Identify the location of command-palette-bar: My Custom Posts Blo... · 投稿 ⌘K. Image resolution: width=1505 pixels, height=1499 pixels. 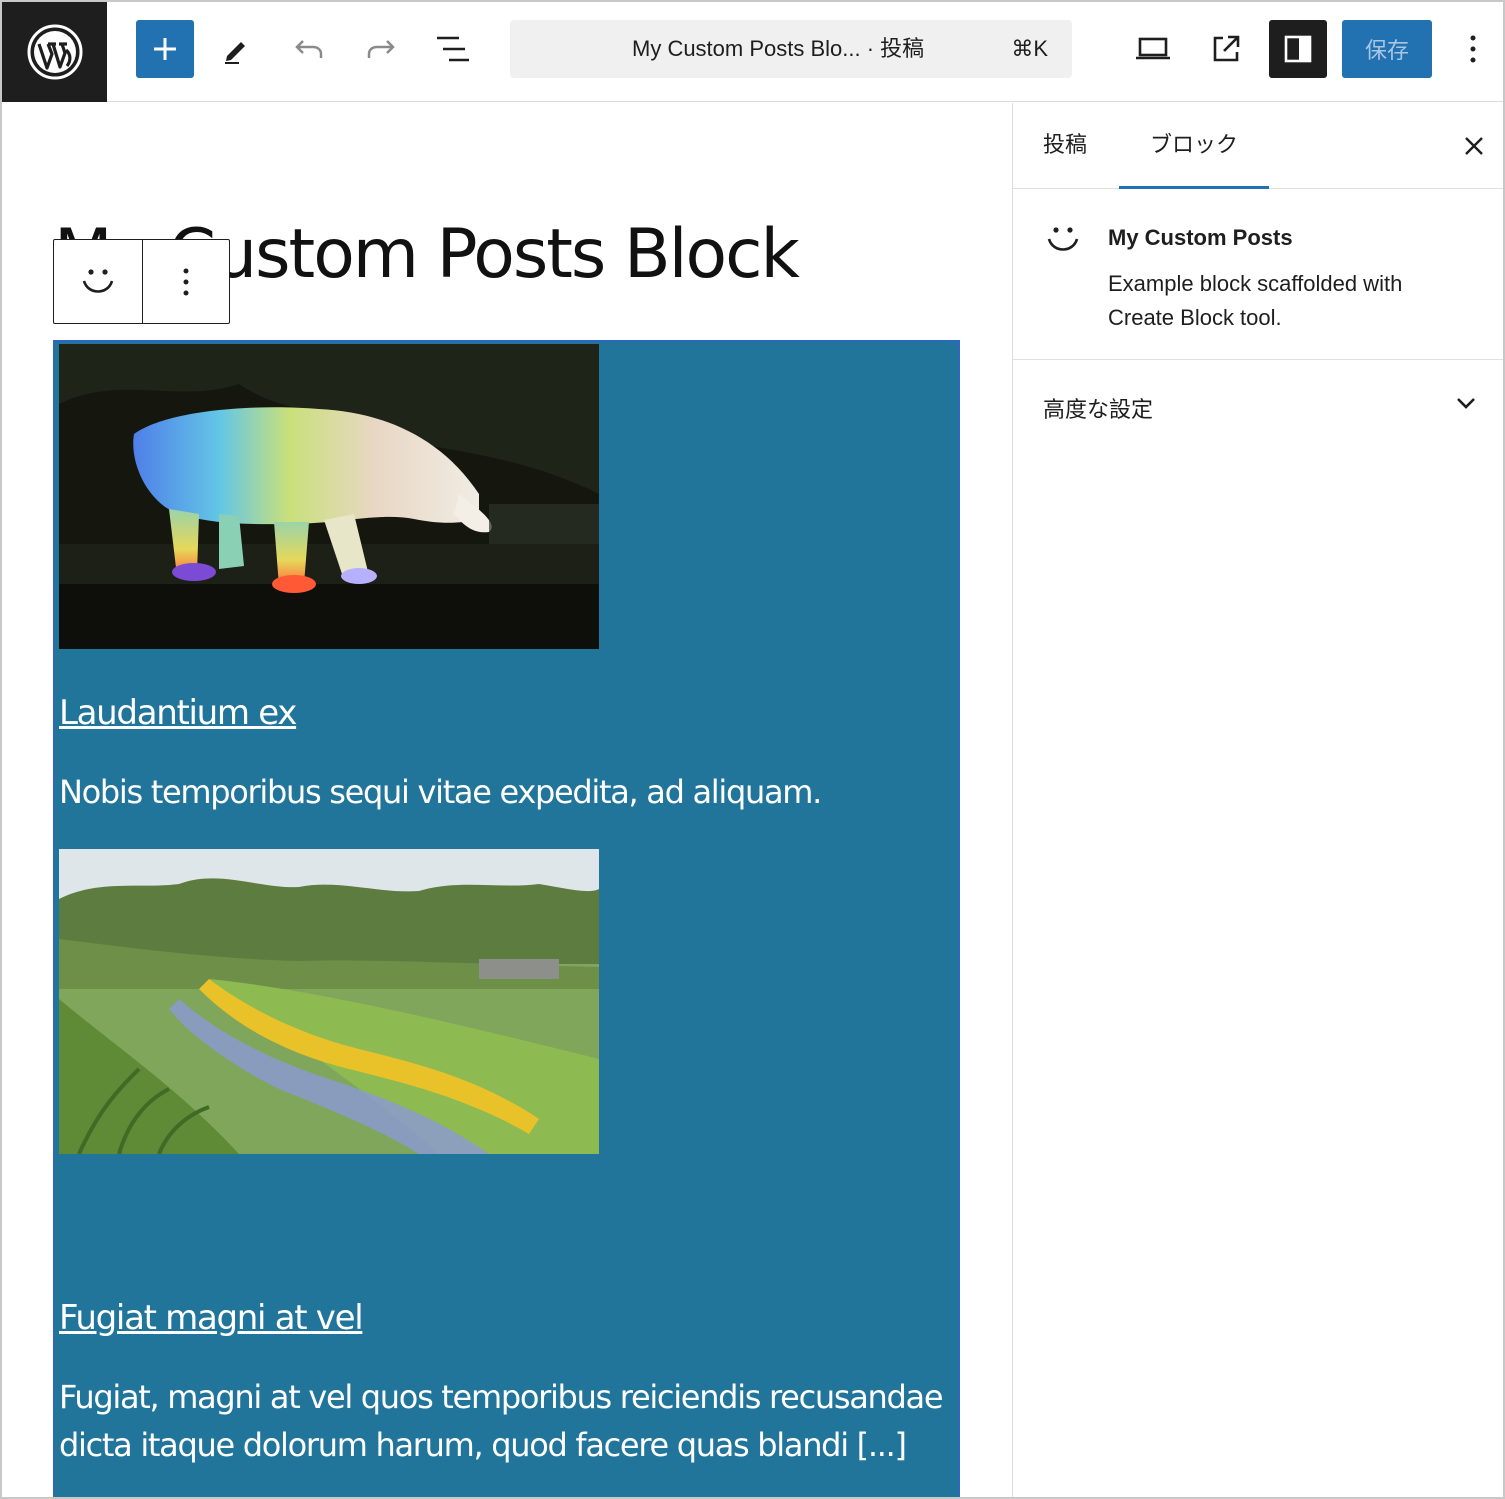
(791, 49).